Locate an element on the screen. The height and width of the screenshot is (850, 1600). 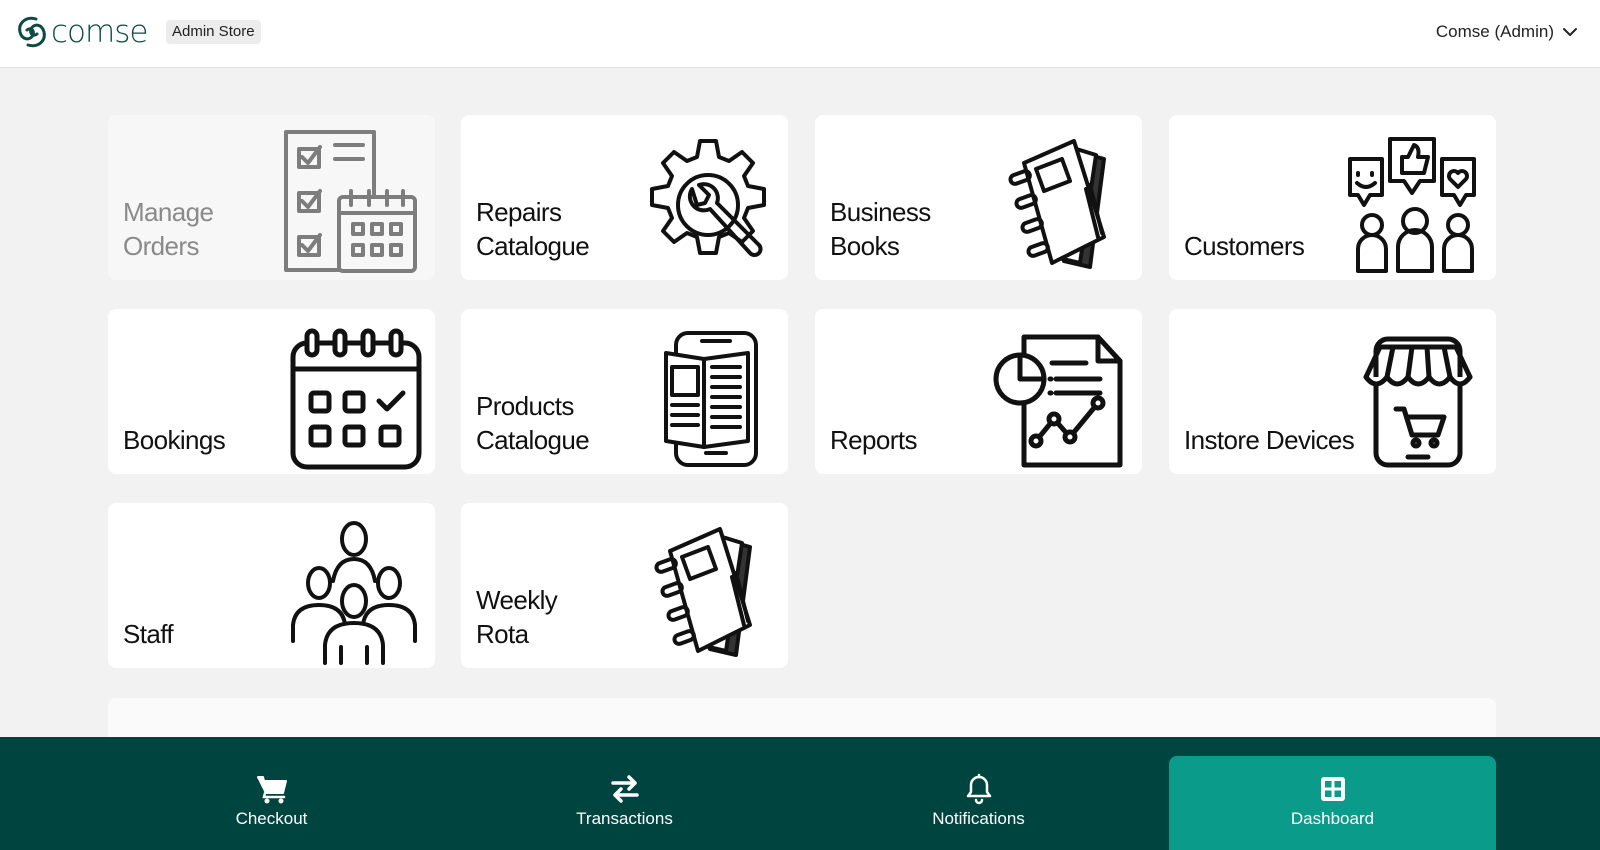
tile-label-line: Manage is located at coordinates (168, 212).